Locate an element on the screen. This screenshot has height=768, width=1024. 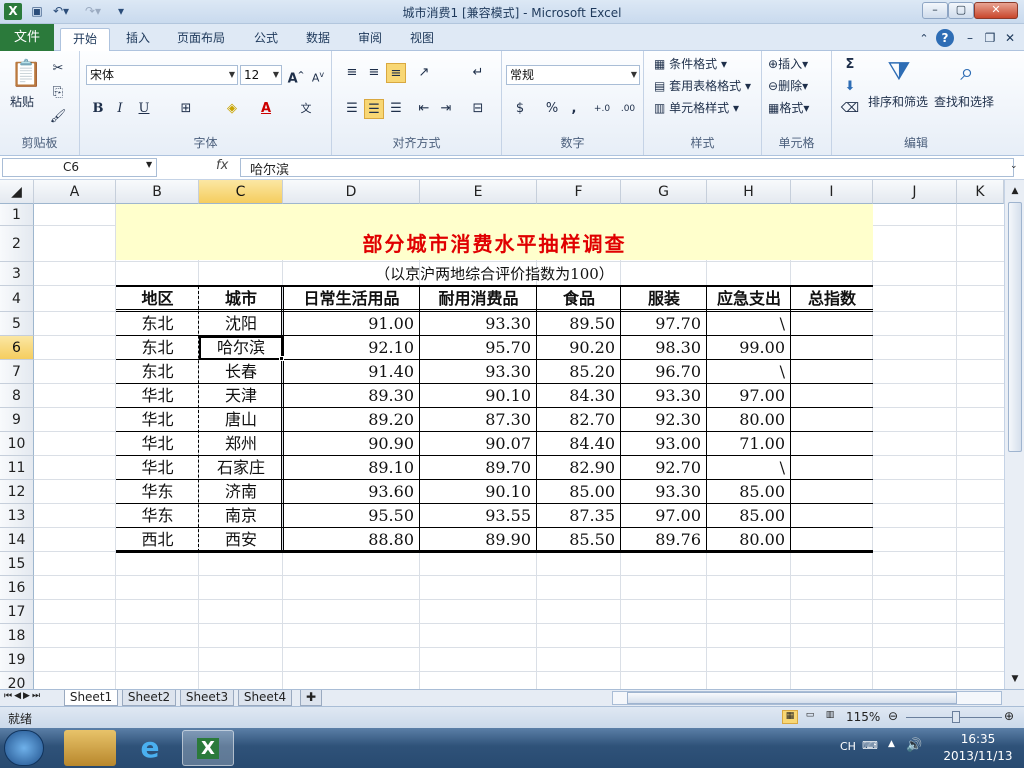
excel-taskbar-icon: X is located at coordinates (208, 748).